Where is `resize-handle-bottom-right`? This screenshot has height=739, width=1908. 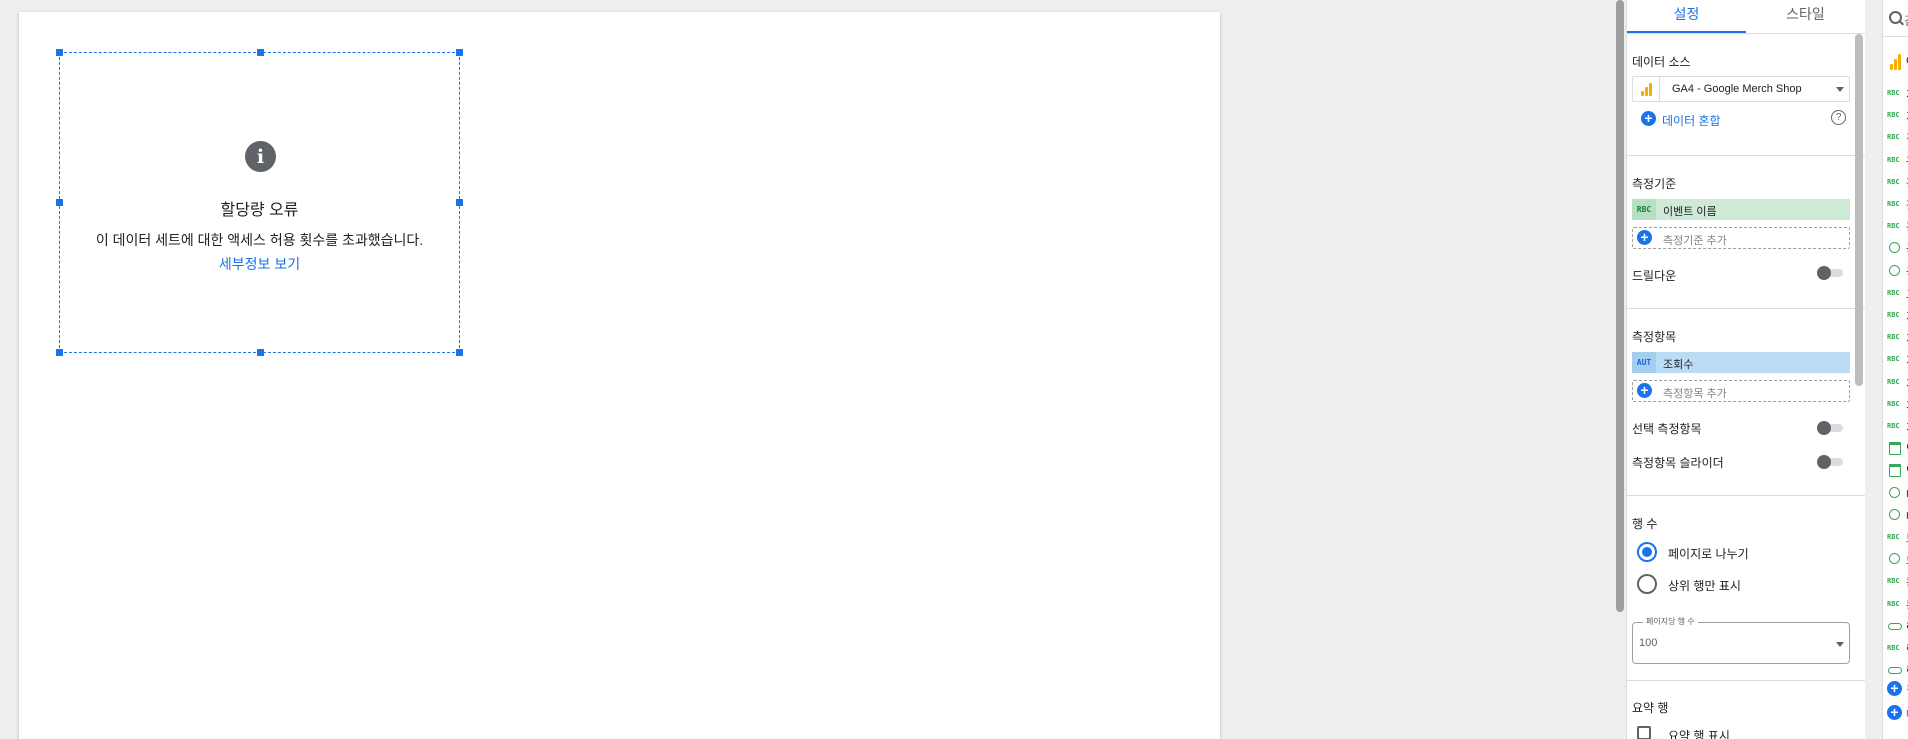
resize-handle-bottom-right is located at coordinates (459, 352).